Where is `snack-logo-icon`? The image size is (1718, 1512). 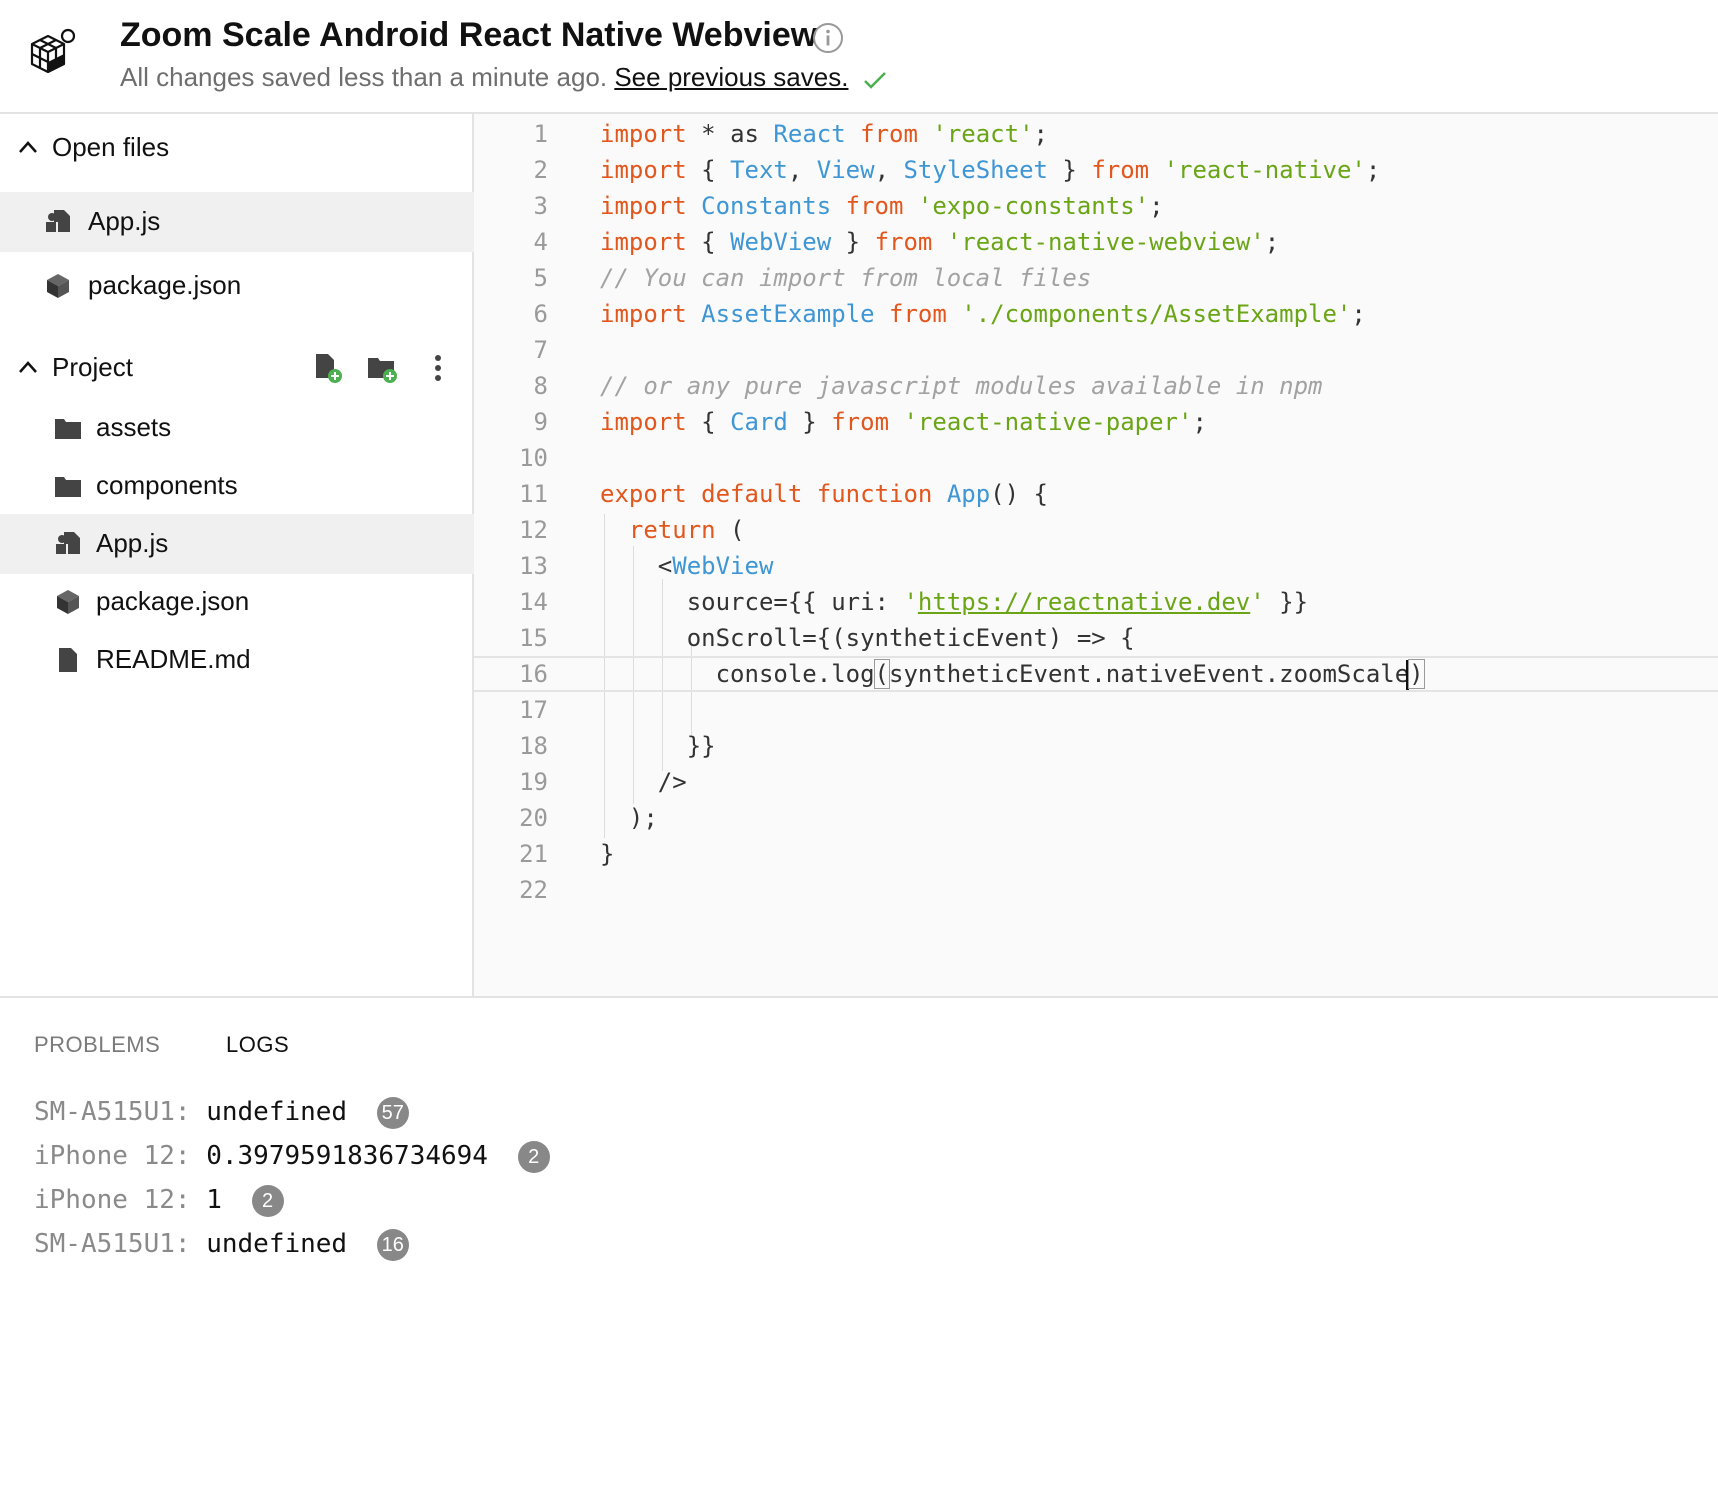
snack-logo-icon is located at coordinates (52, 54).